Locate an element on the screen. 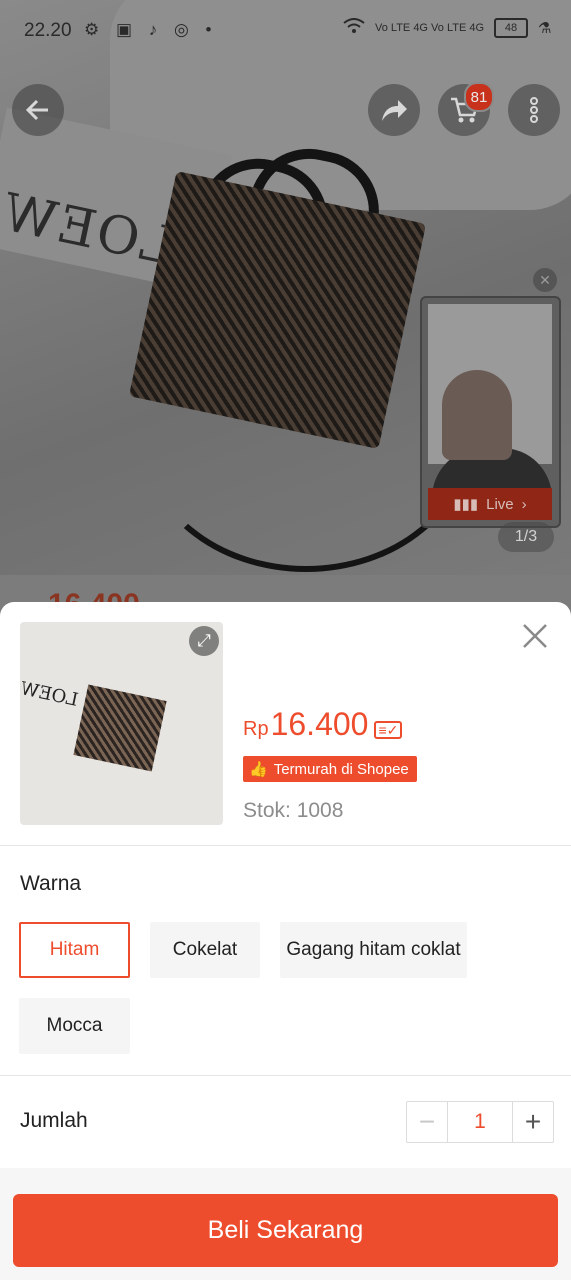  increase-button: + is located at coordinates (533, 1122).